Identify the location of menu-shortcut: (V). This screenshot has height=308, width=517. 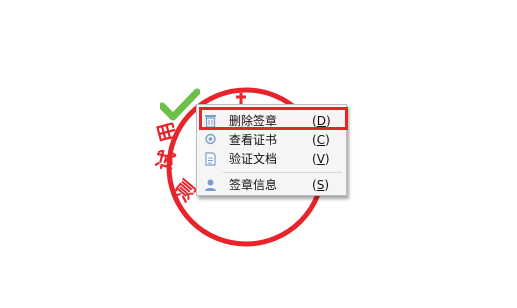
(321, 159).